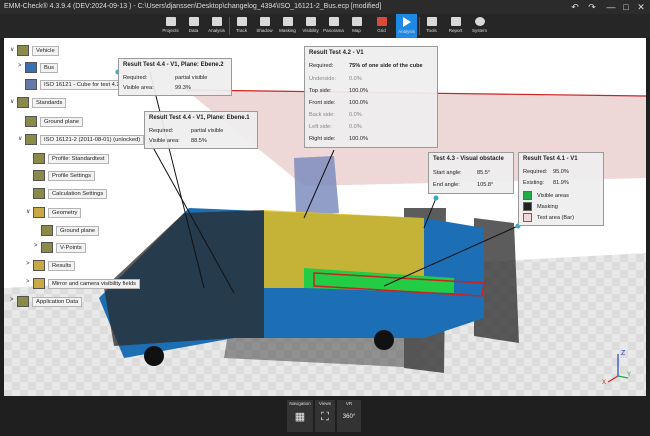  I want to click on popup-row: Back side: 0.0%, so click(335, 115).